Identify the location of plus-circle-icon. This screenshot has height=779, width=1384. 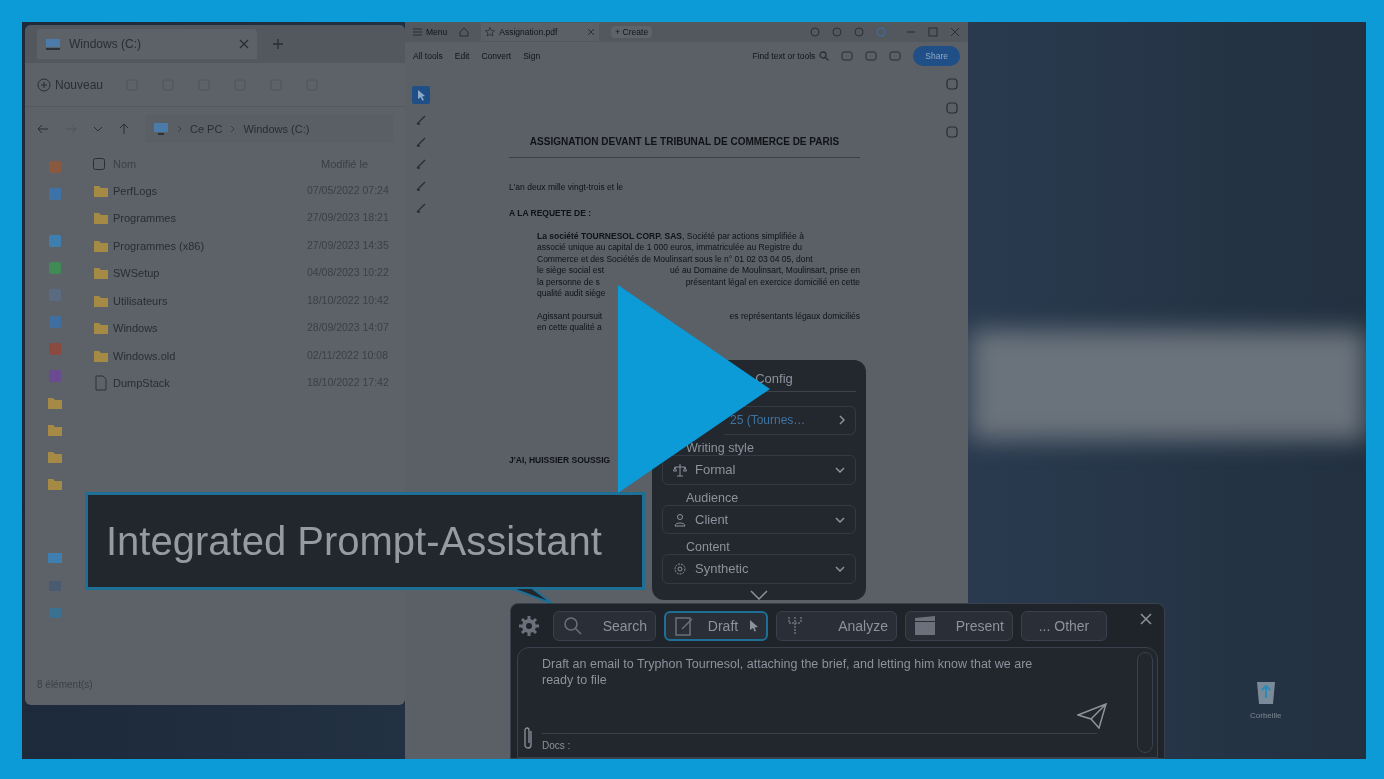
(44, 84).